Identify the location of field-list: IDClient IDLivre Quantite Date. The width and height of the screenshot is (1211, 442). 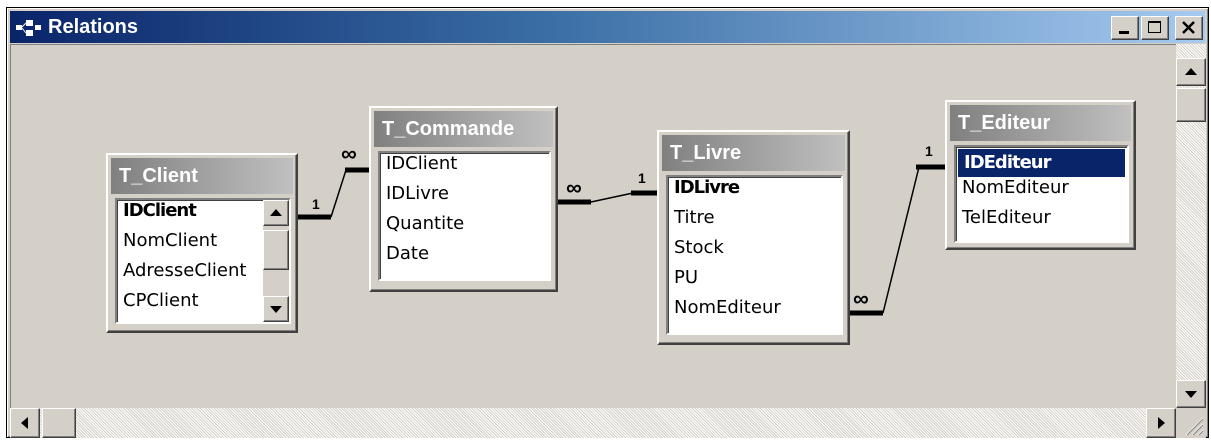
(464, 216).